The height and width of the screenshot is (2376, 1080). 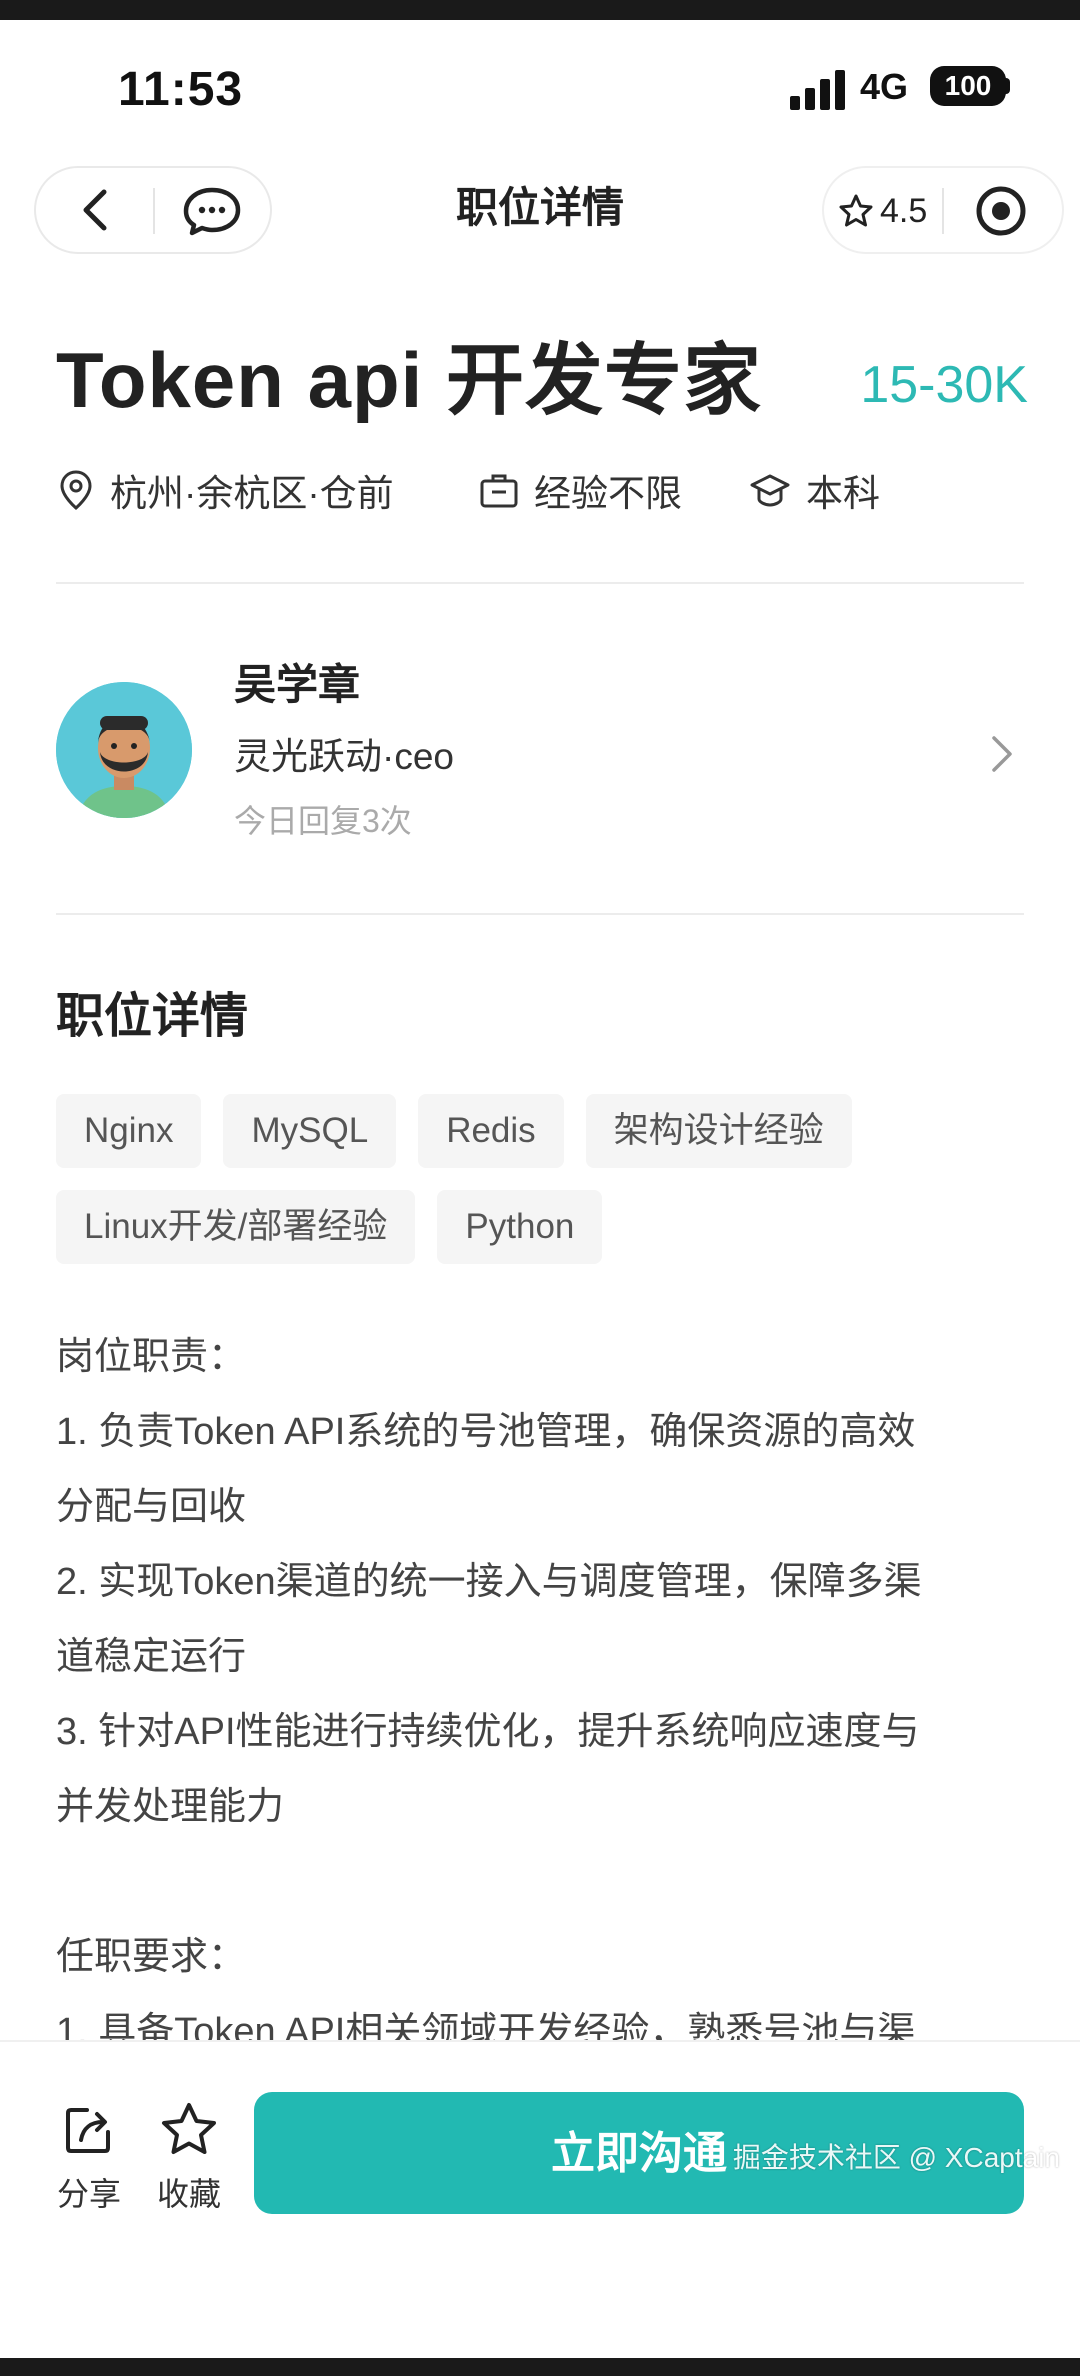 I want to click on signal-icon, so click(x=817, y=90).